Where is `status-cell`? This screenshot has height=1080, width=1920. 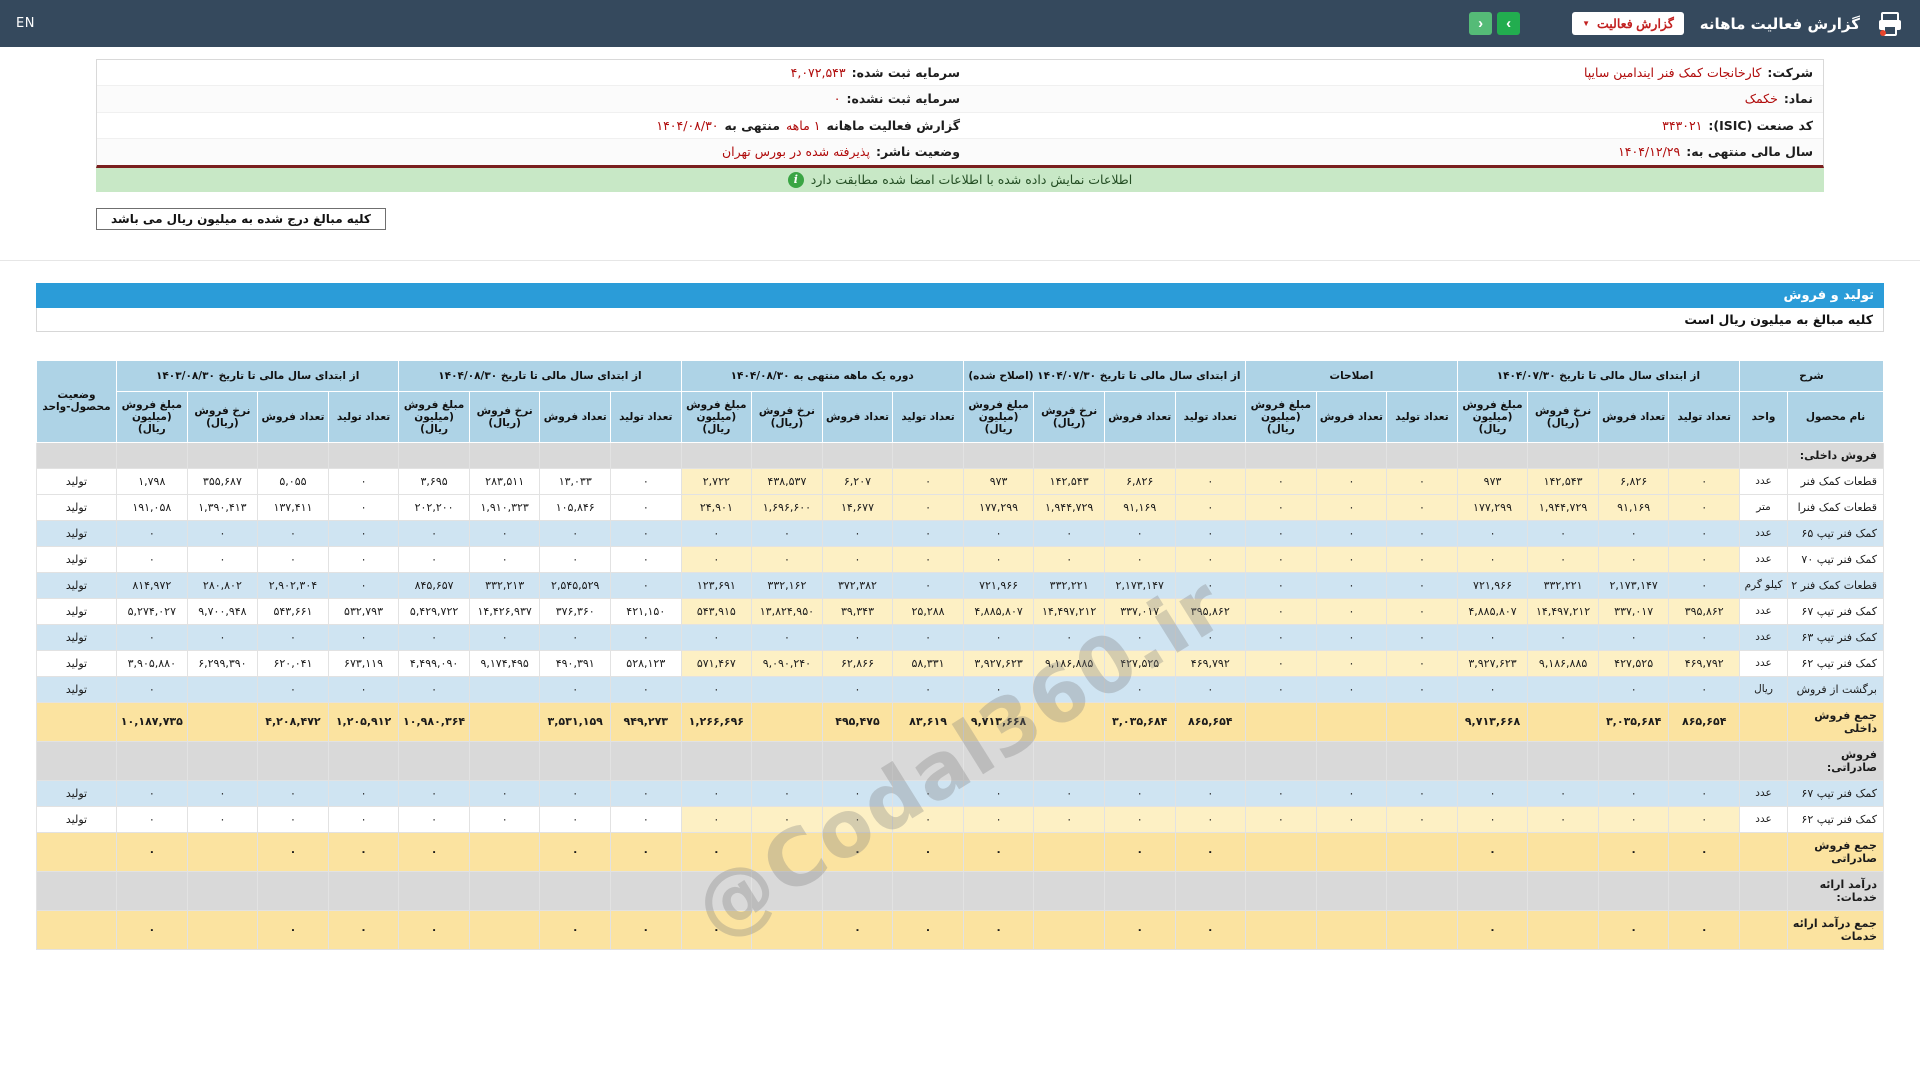
status-cell is located at coordinates (76, 721).